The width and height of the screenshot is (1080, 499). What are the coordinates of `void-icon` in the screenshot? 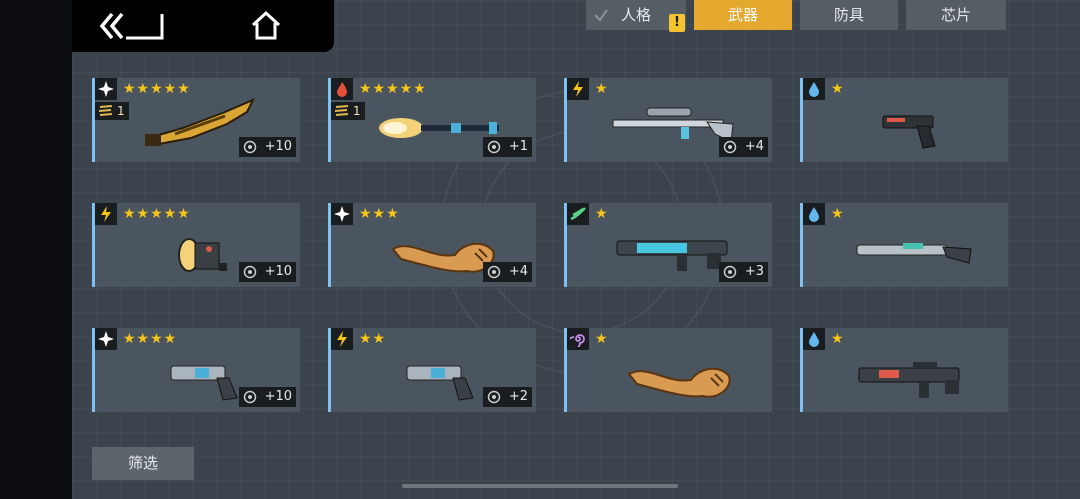 It's located at (578, 339).